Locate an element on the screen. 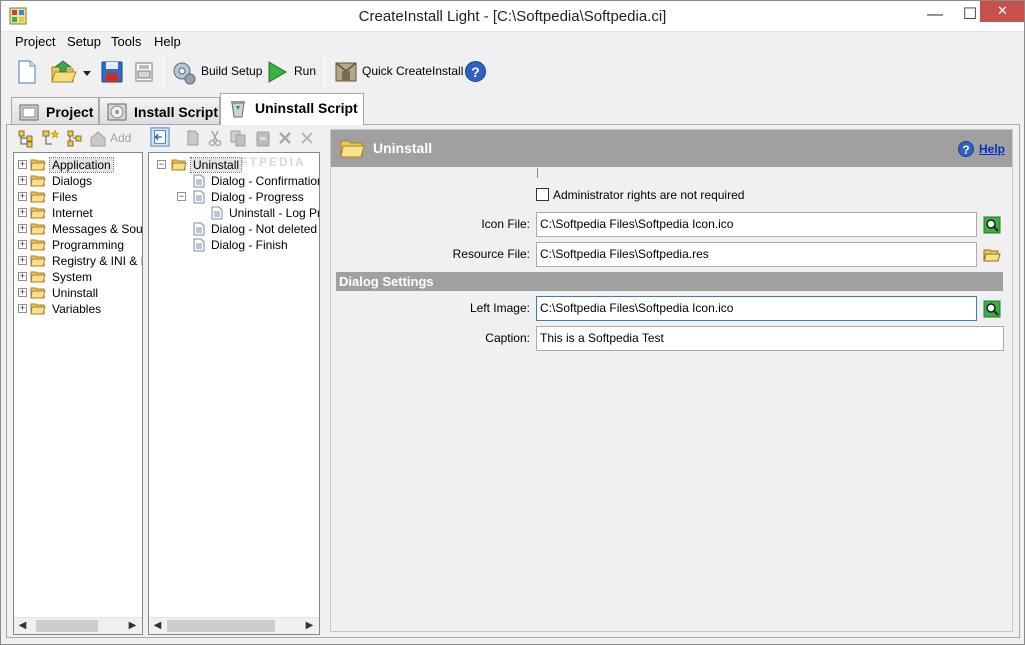 Image resolution: width=1025 pixels, height=645 pixels. tree-item: Uninstall - Log Processing is located at coordinates (234, 213).